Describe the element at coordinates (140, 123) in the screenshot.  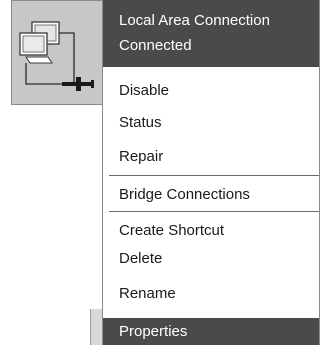
I see `menu-item-status: Status` at that location.